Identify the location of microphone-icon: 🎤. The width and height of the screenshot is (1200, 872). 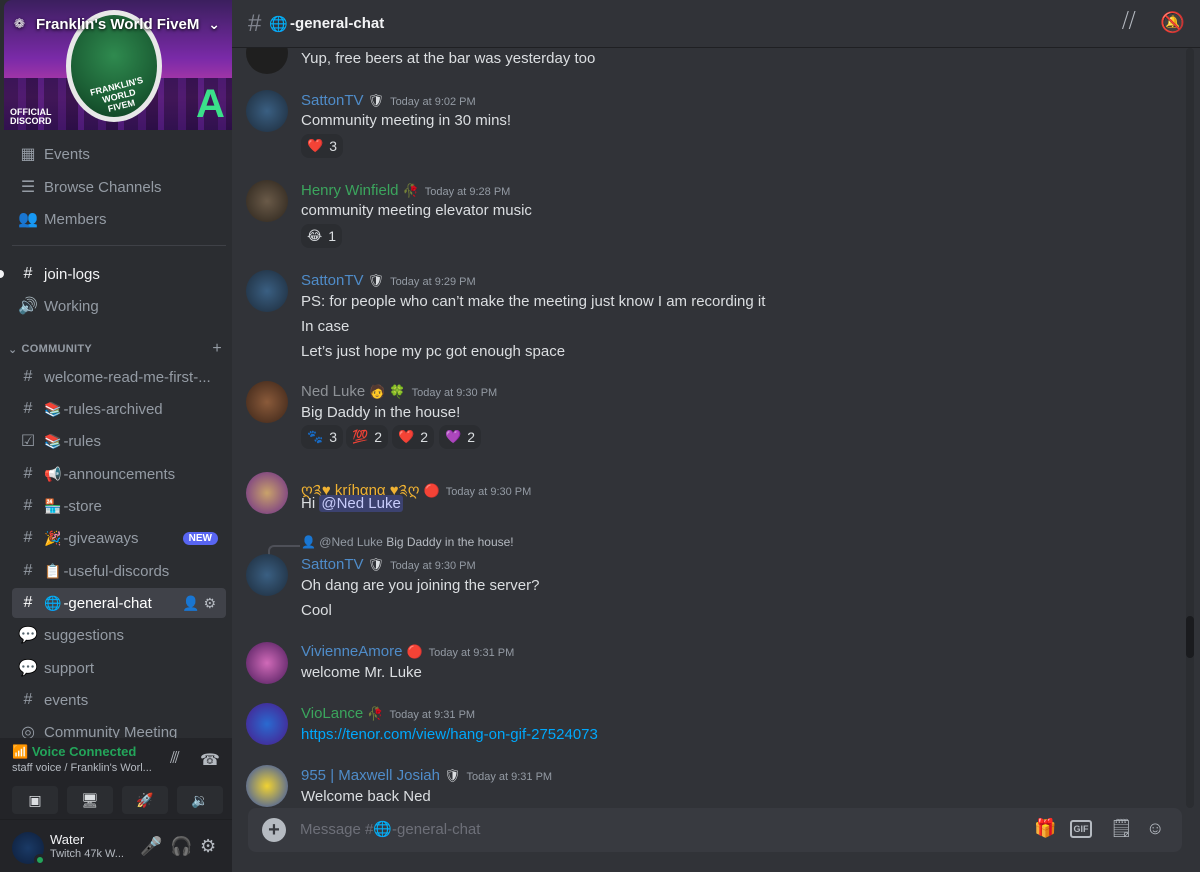
(151, 846).